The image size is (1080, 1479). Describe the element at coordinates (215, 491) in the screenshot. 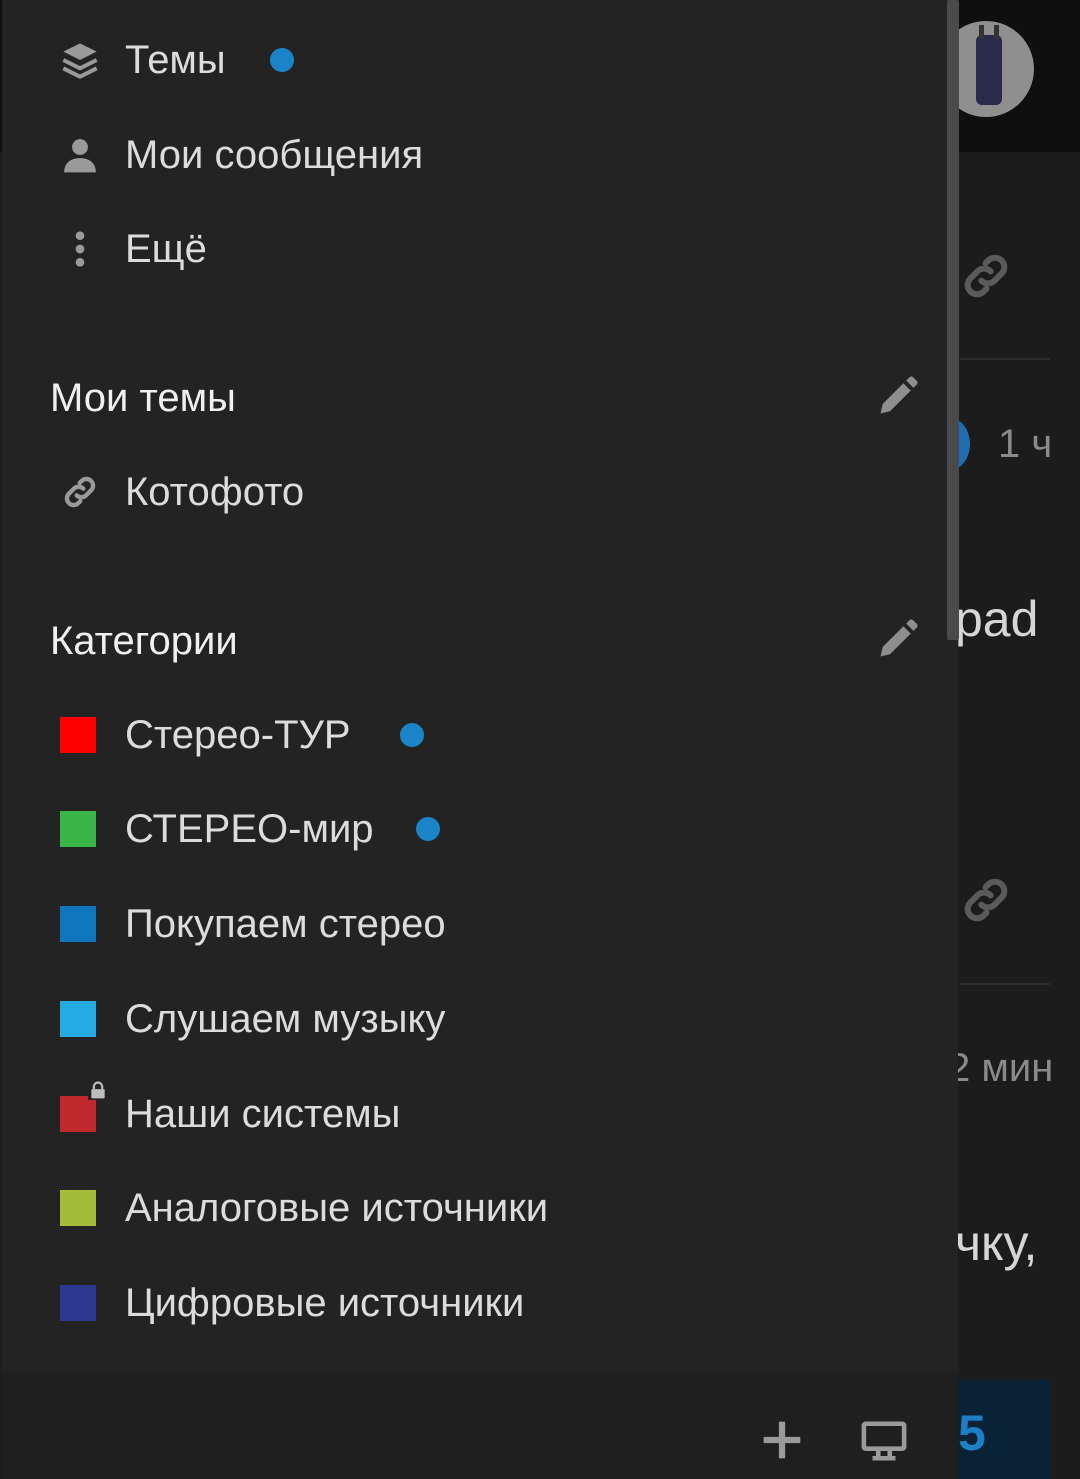

I see `sidebar-item-label: Котофото` at that location.